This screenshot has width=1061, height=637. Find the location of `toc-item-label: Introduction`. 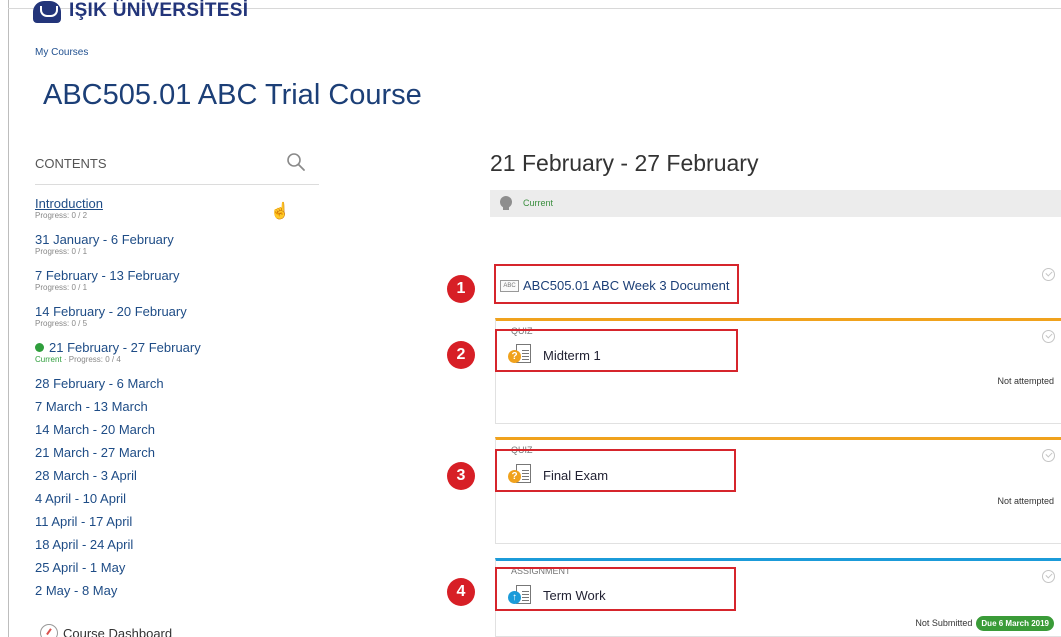

toc-item-label: Introduction is located at coordinates (69, 203).